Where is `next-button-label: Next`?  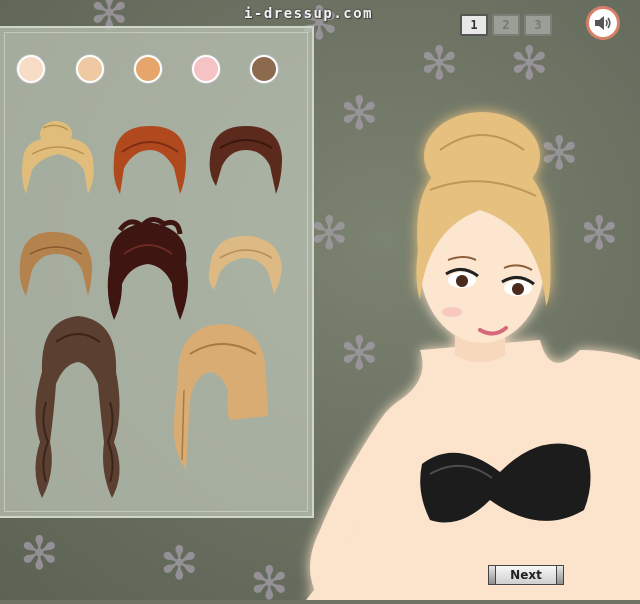
next-button-label: Next is located at coordinates (526, 575).